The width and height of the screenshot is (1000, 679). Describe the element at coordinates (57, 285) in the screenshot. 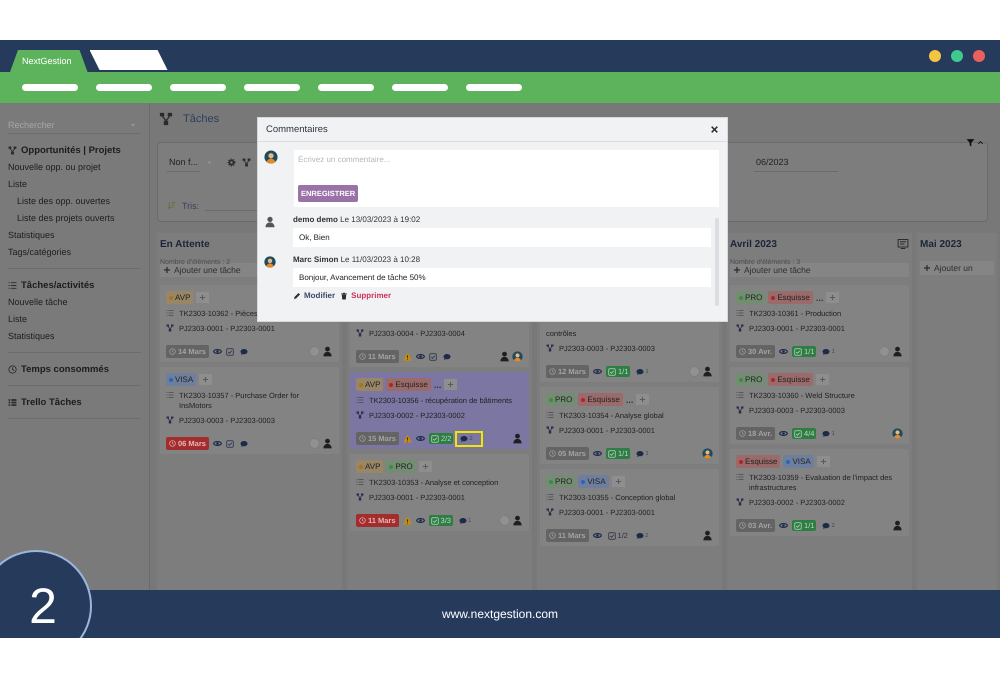

I see `section-title: Tâches/activités` at that location.